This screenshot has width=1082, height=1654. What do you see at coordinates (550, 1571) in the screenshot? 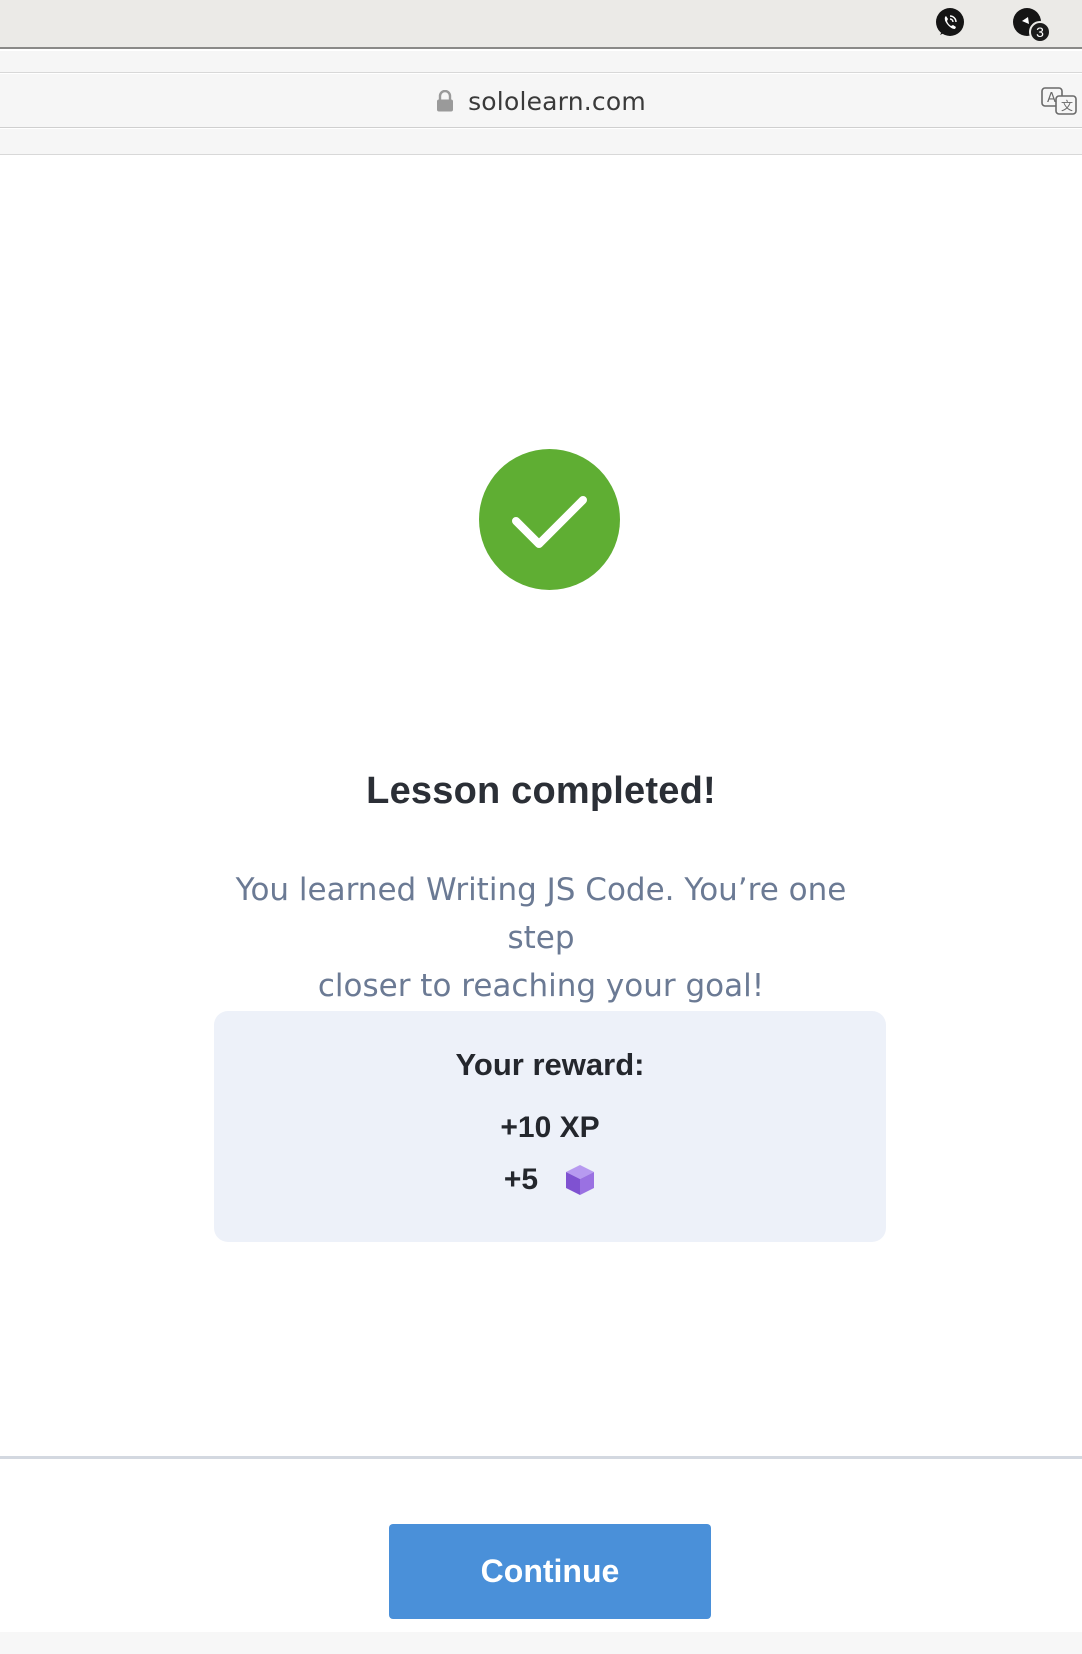
I see `continue-button: Continue` at bounding box center [550, 1571].